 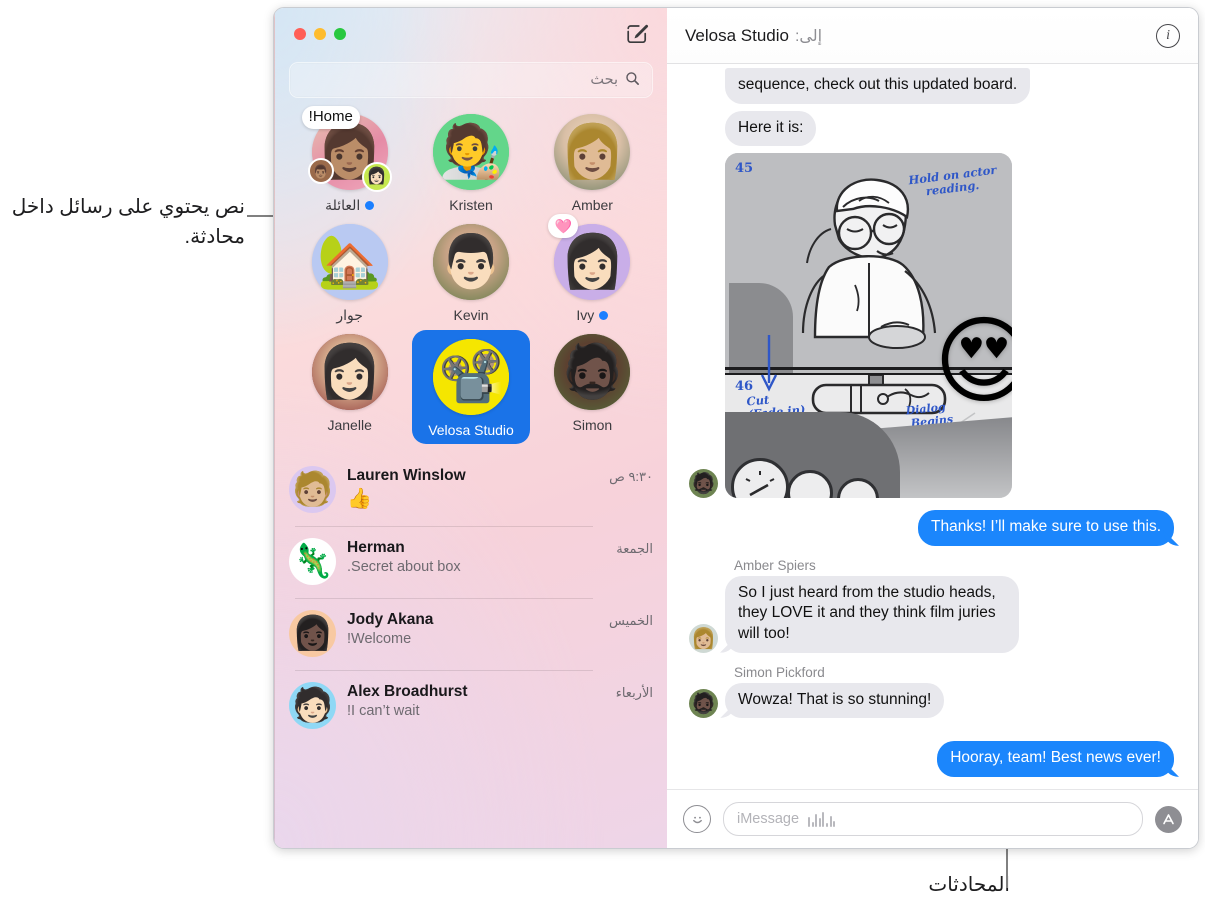 I want to click on message-bubble: sequence, check out this updated board., so click(x=878, y=86).